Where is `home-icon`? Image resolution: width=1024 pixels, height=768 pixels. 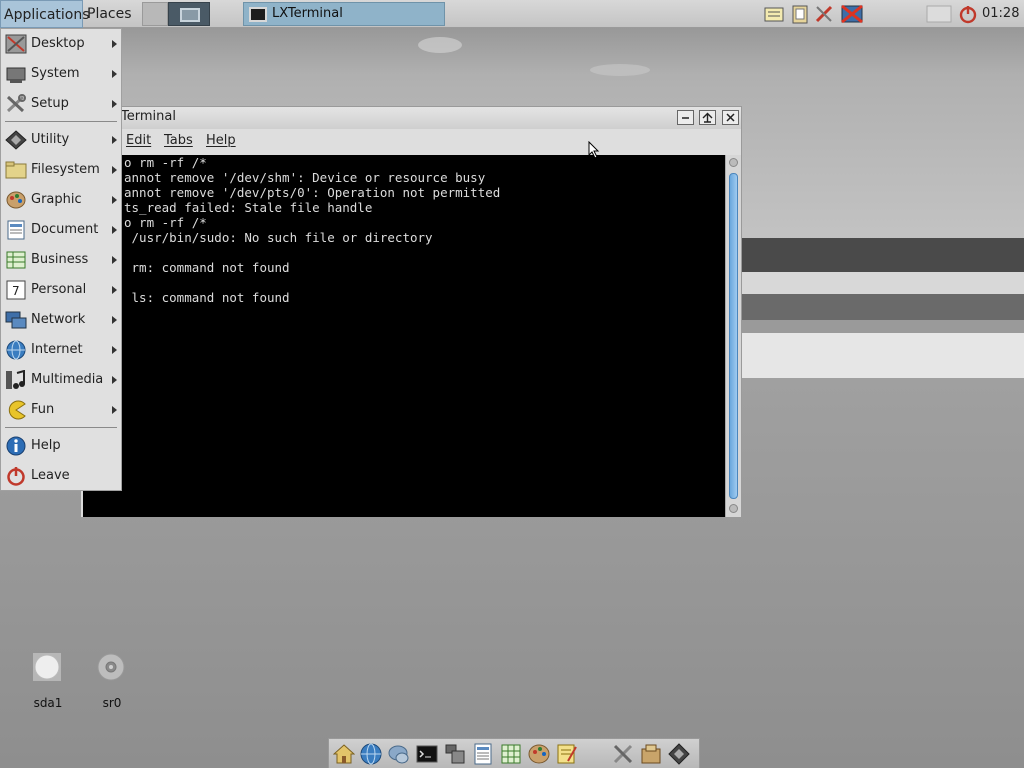 home-icon is located at coordinates (344, 754).